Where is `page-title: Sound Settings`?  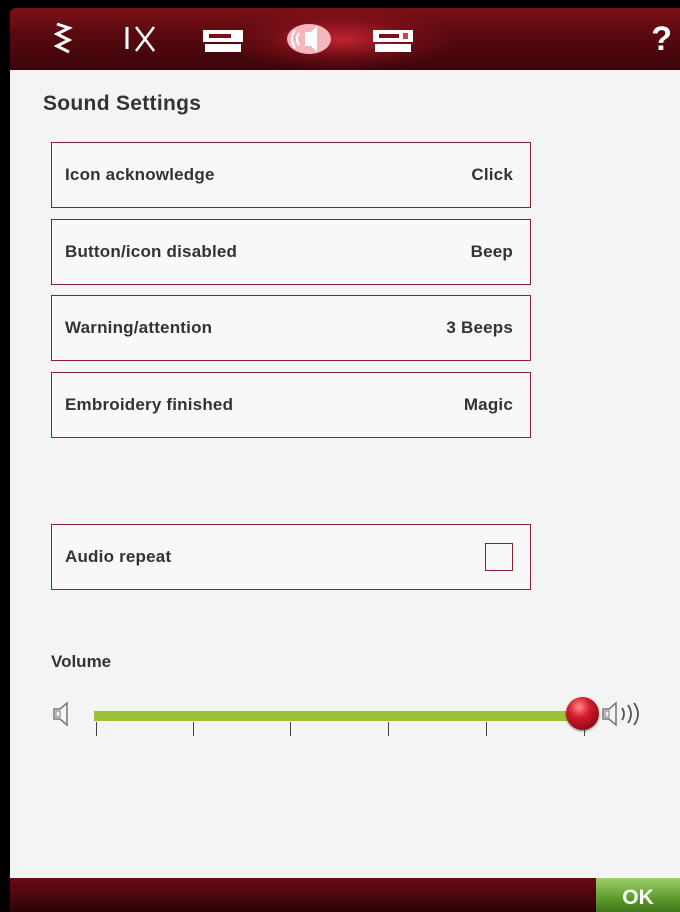 page-title: Sound Settings is located at coordinates (122, 103).